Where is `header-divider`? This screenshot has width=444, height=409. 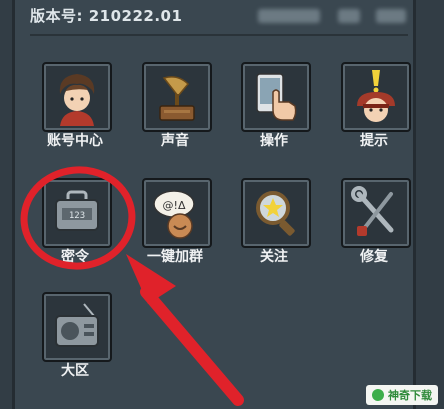 header-divider is located at coordinates (219, 35).